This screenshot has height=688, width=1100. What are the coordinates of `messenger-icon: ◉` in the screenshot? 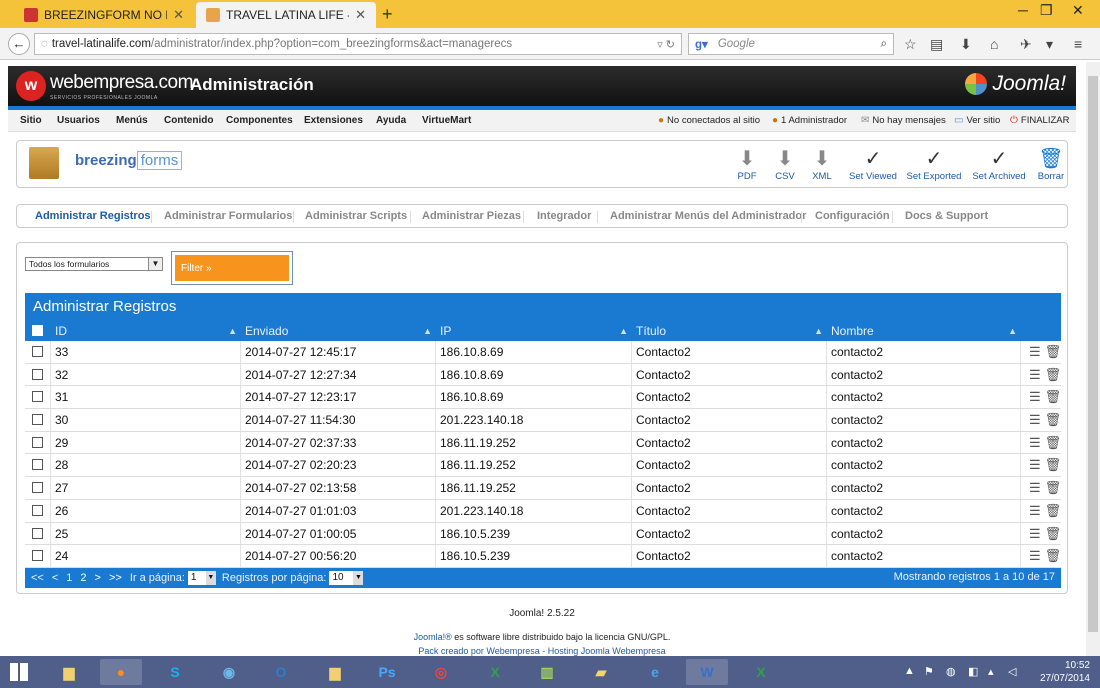 It's located at (229, 672).